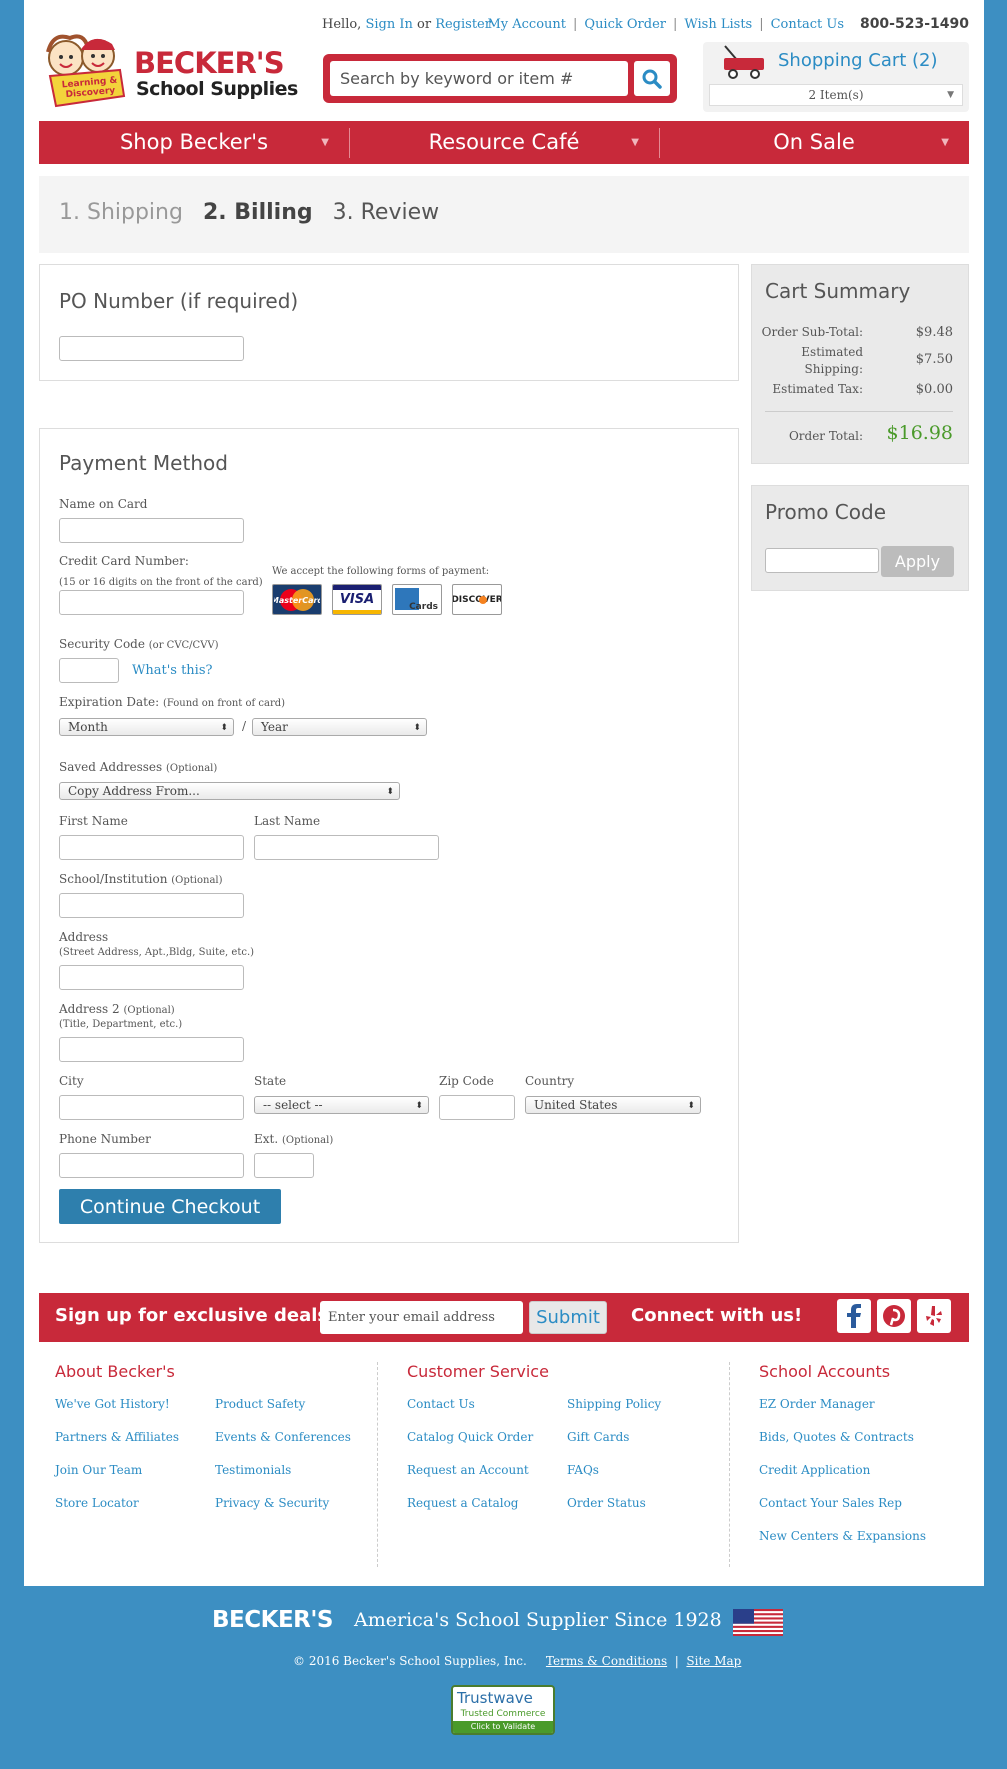  What do you see at coordinates (917, 561) in the screenshot?
I see `apply-button: Apply` at bounding box center [917, 561].